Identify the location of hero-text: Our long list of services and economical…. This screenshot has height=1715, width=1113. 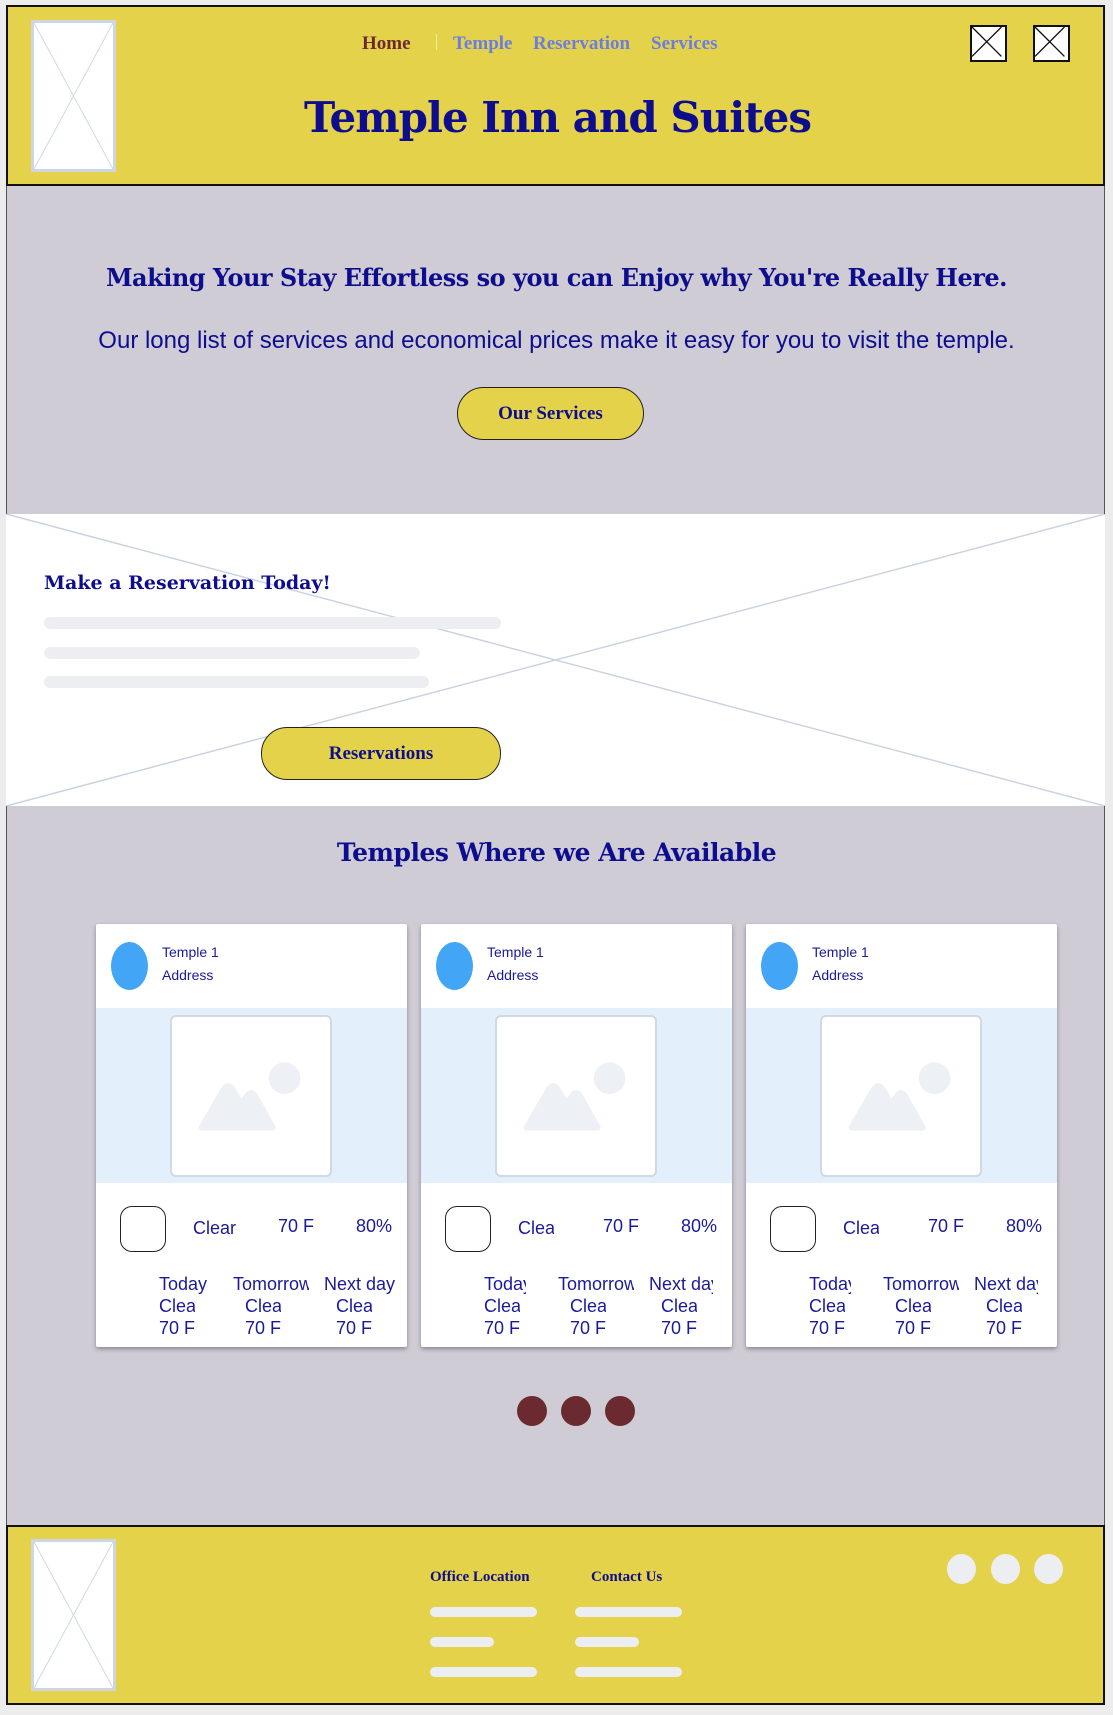
(556, 340).